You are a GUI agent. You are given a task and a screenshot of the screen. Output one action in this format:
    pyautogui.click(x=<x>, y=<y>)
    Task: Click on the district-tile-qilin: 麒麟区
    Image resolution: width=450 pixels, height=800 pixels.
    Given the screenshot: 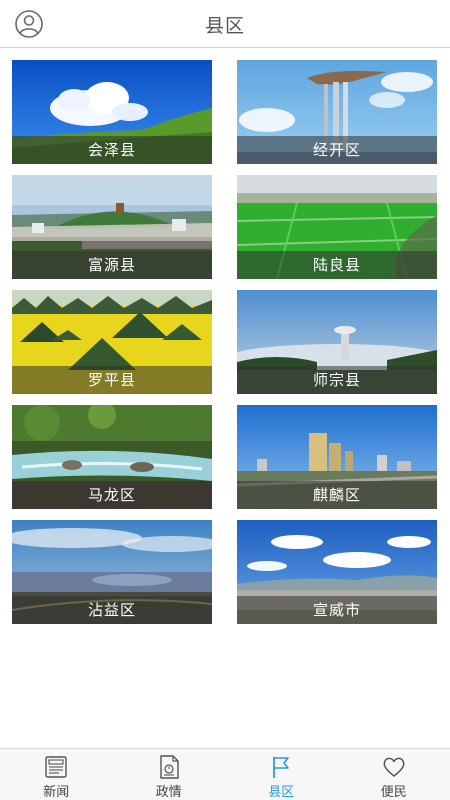 What is the action you would take?
    pyautogui.click(x=337, y=457)
    